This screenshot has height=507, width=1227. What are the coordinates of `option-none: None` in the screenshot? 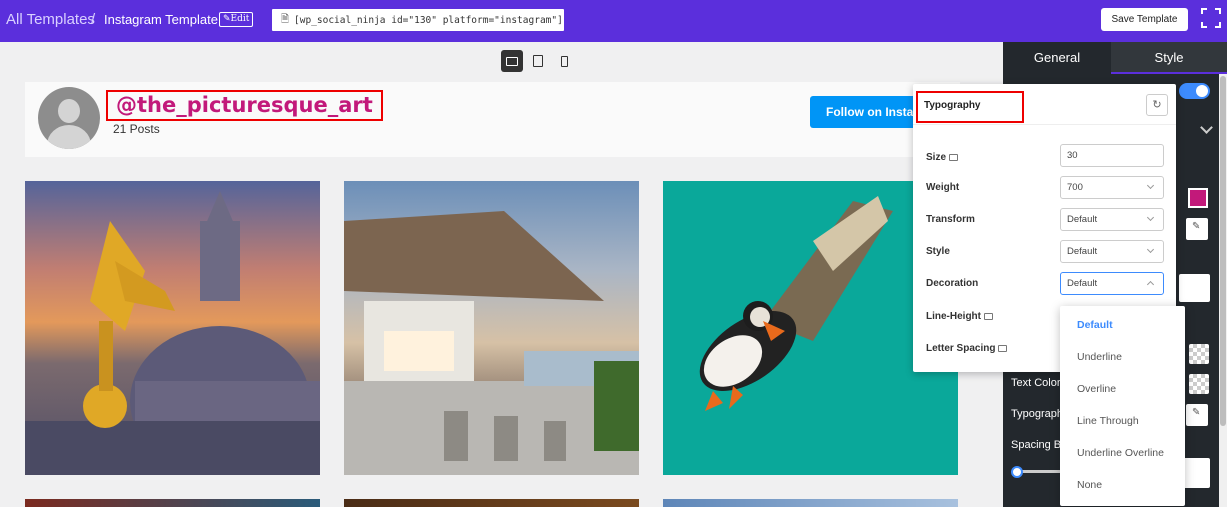 It's located at (1089, 485).